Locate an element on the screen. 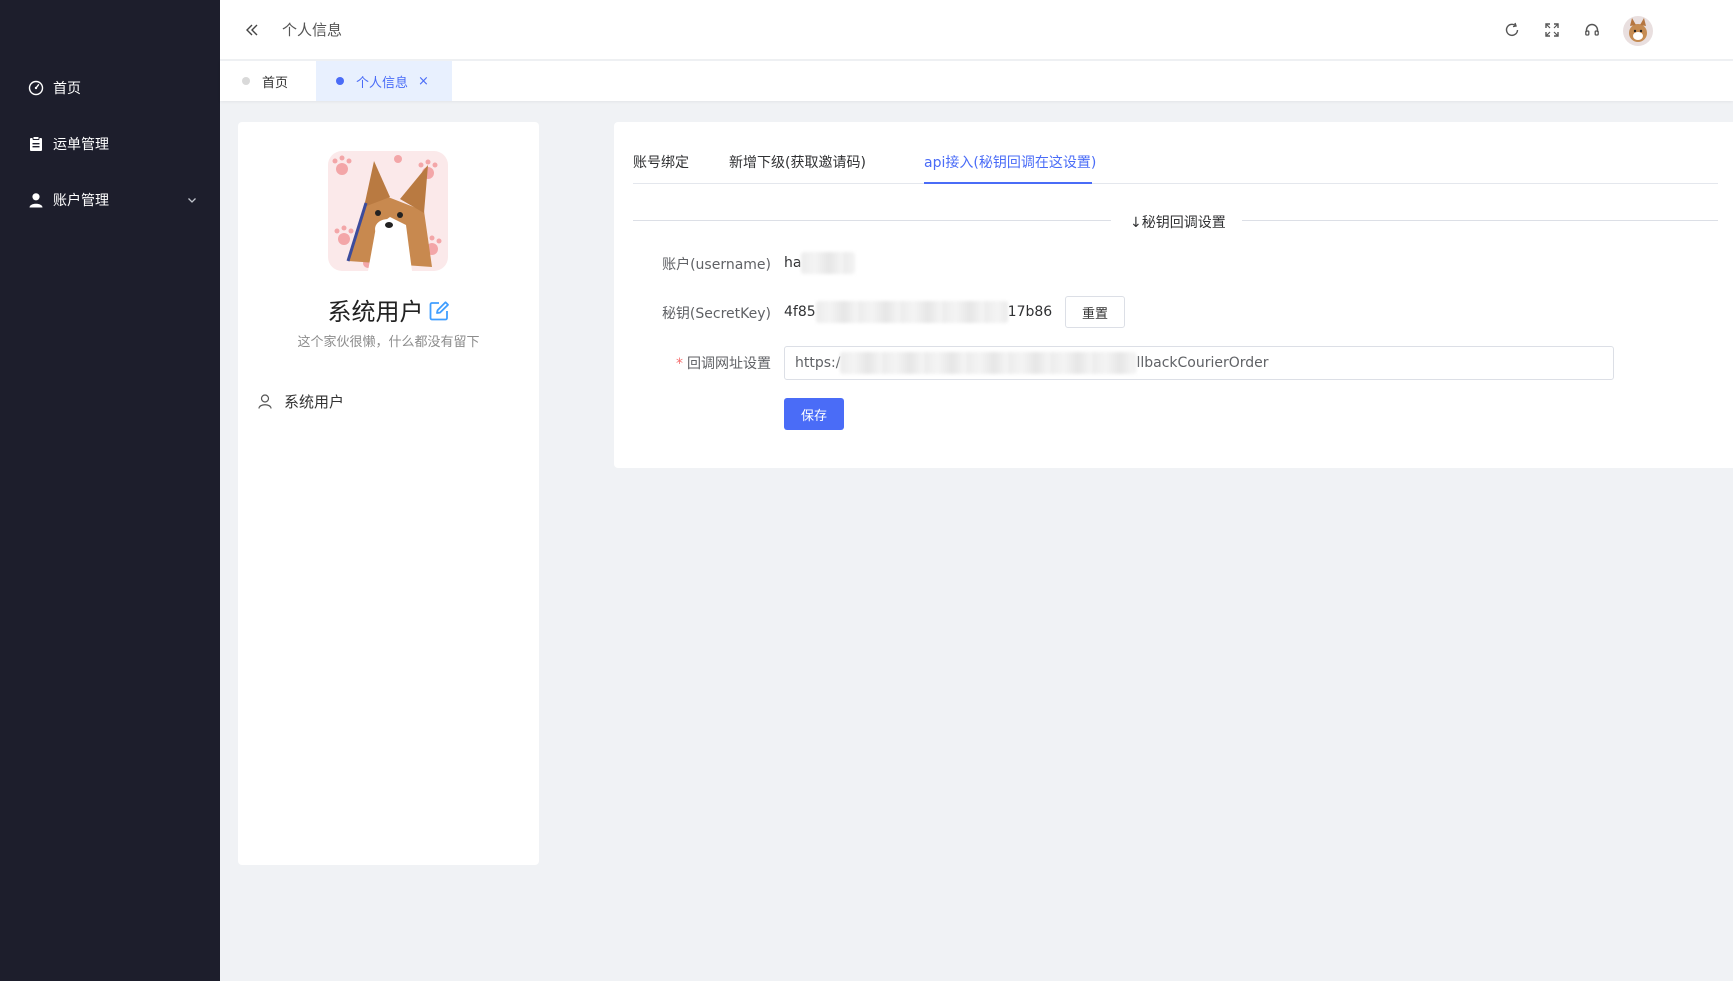 The height and width of the screenshot is (981, 1733). callback-url-label: * 回调网址设置 is located at coordinates (692, 363).